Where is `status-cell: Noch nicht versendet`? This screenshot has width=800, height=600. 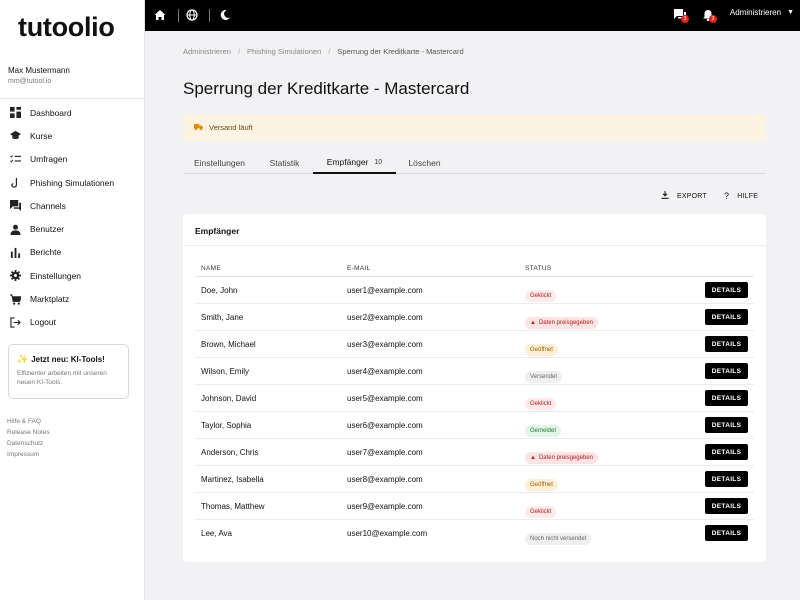
status-cell: Noch nicht versendet is located at coordinates (558, 536).